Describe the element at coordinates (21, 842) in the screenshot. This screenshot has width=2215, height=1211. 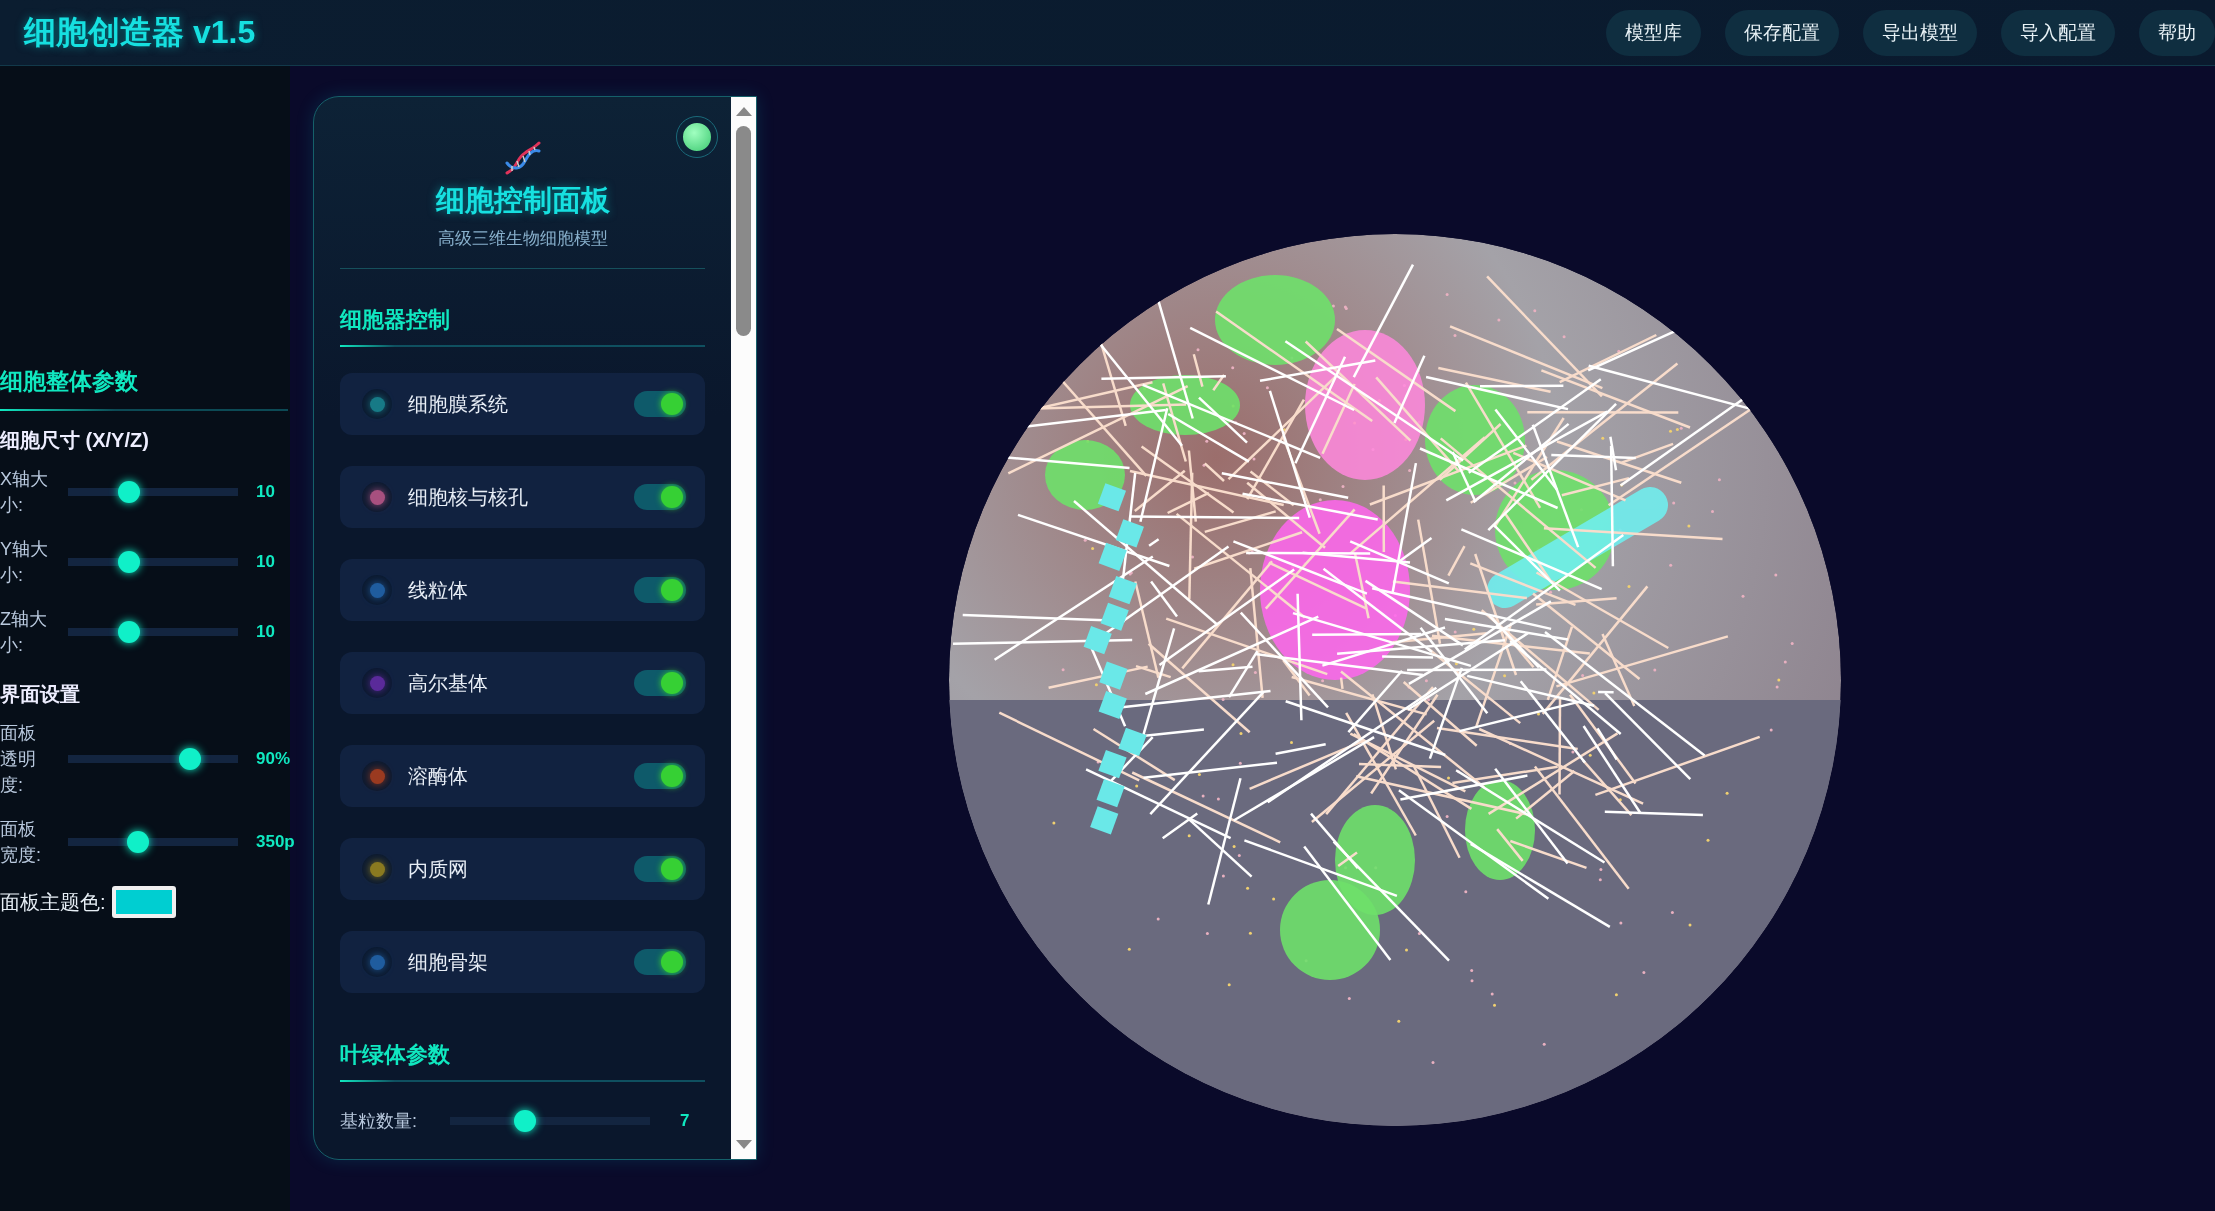
I see `slider-label: 面板宽度:` at that location.